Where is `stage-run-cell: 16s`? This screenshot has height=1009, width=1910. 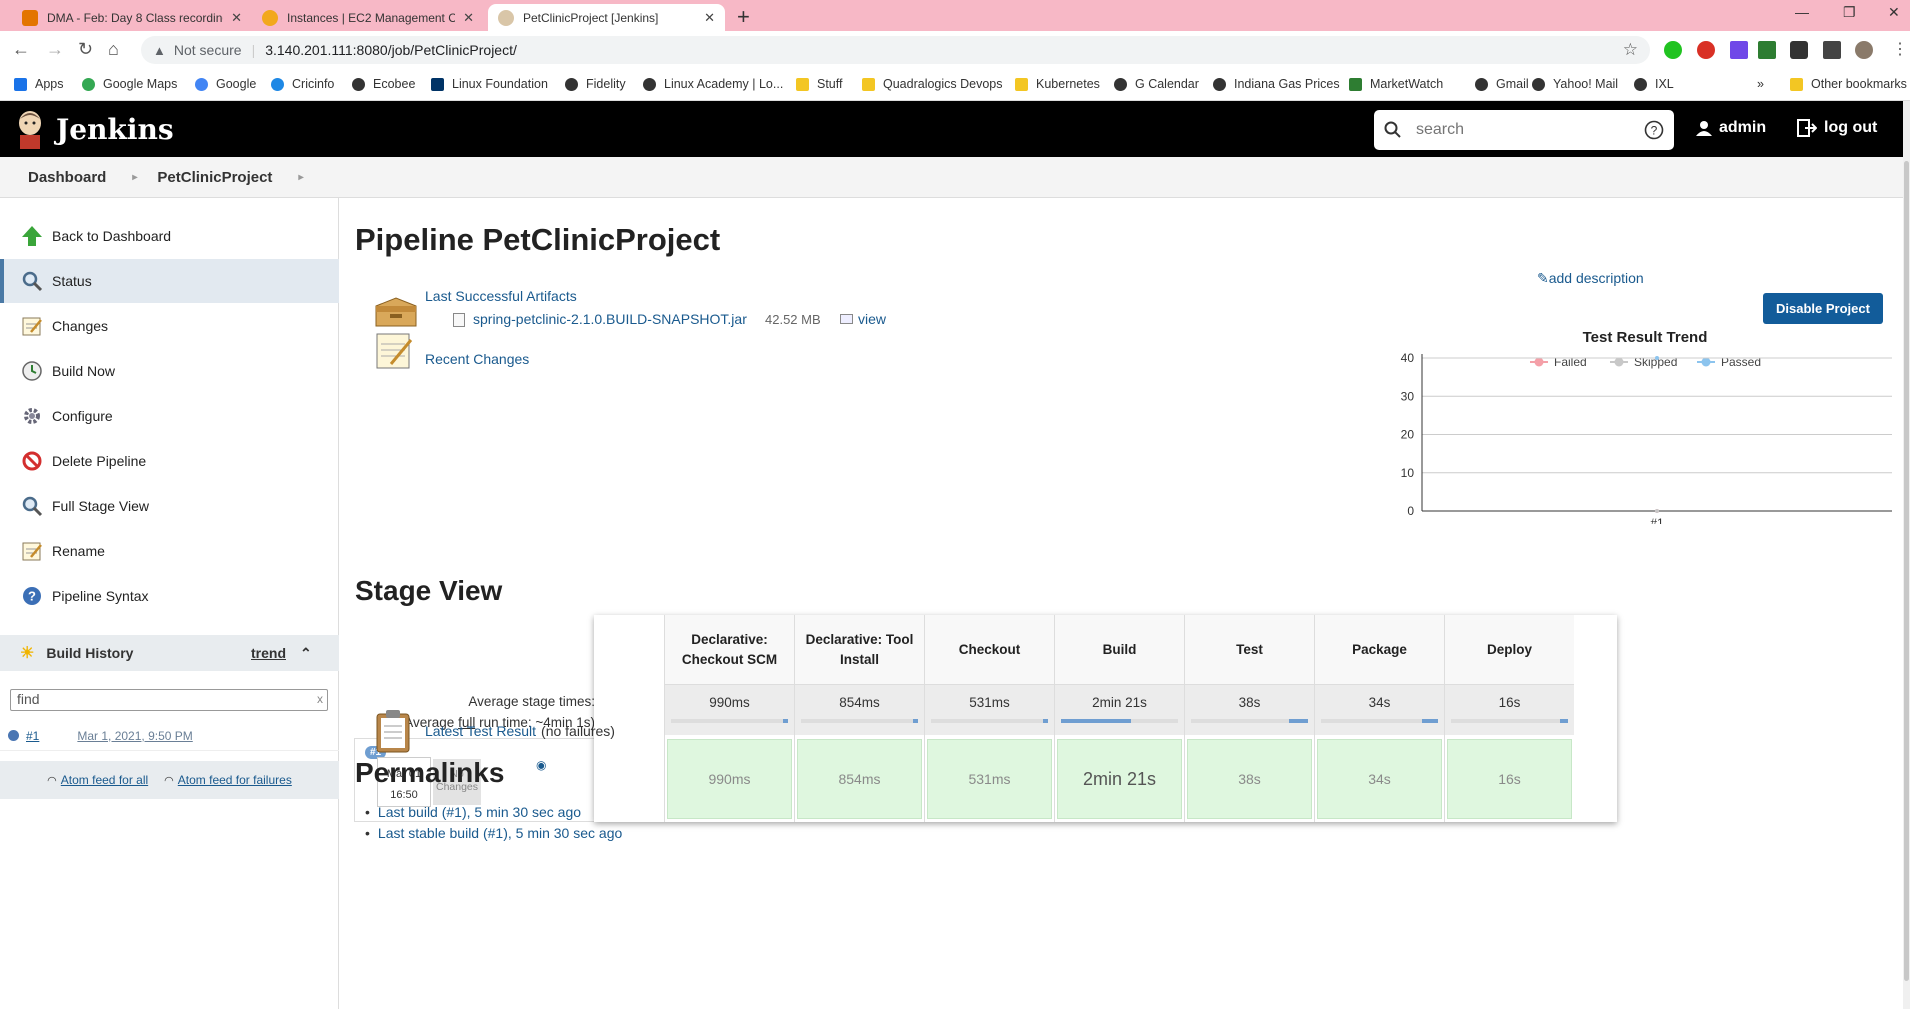 stage-run-cell: 16s is located at coordinates (1509, 779).